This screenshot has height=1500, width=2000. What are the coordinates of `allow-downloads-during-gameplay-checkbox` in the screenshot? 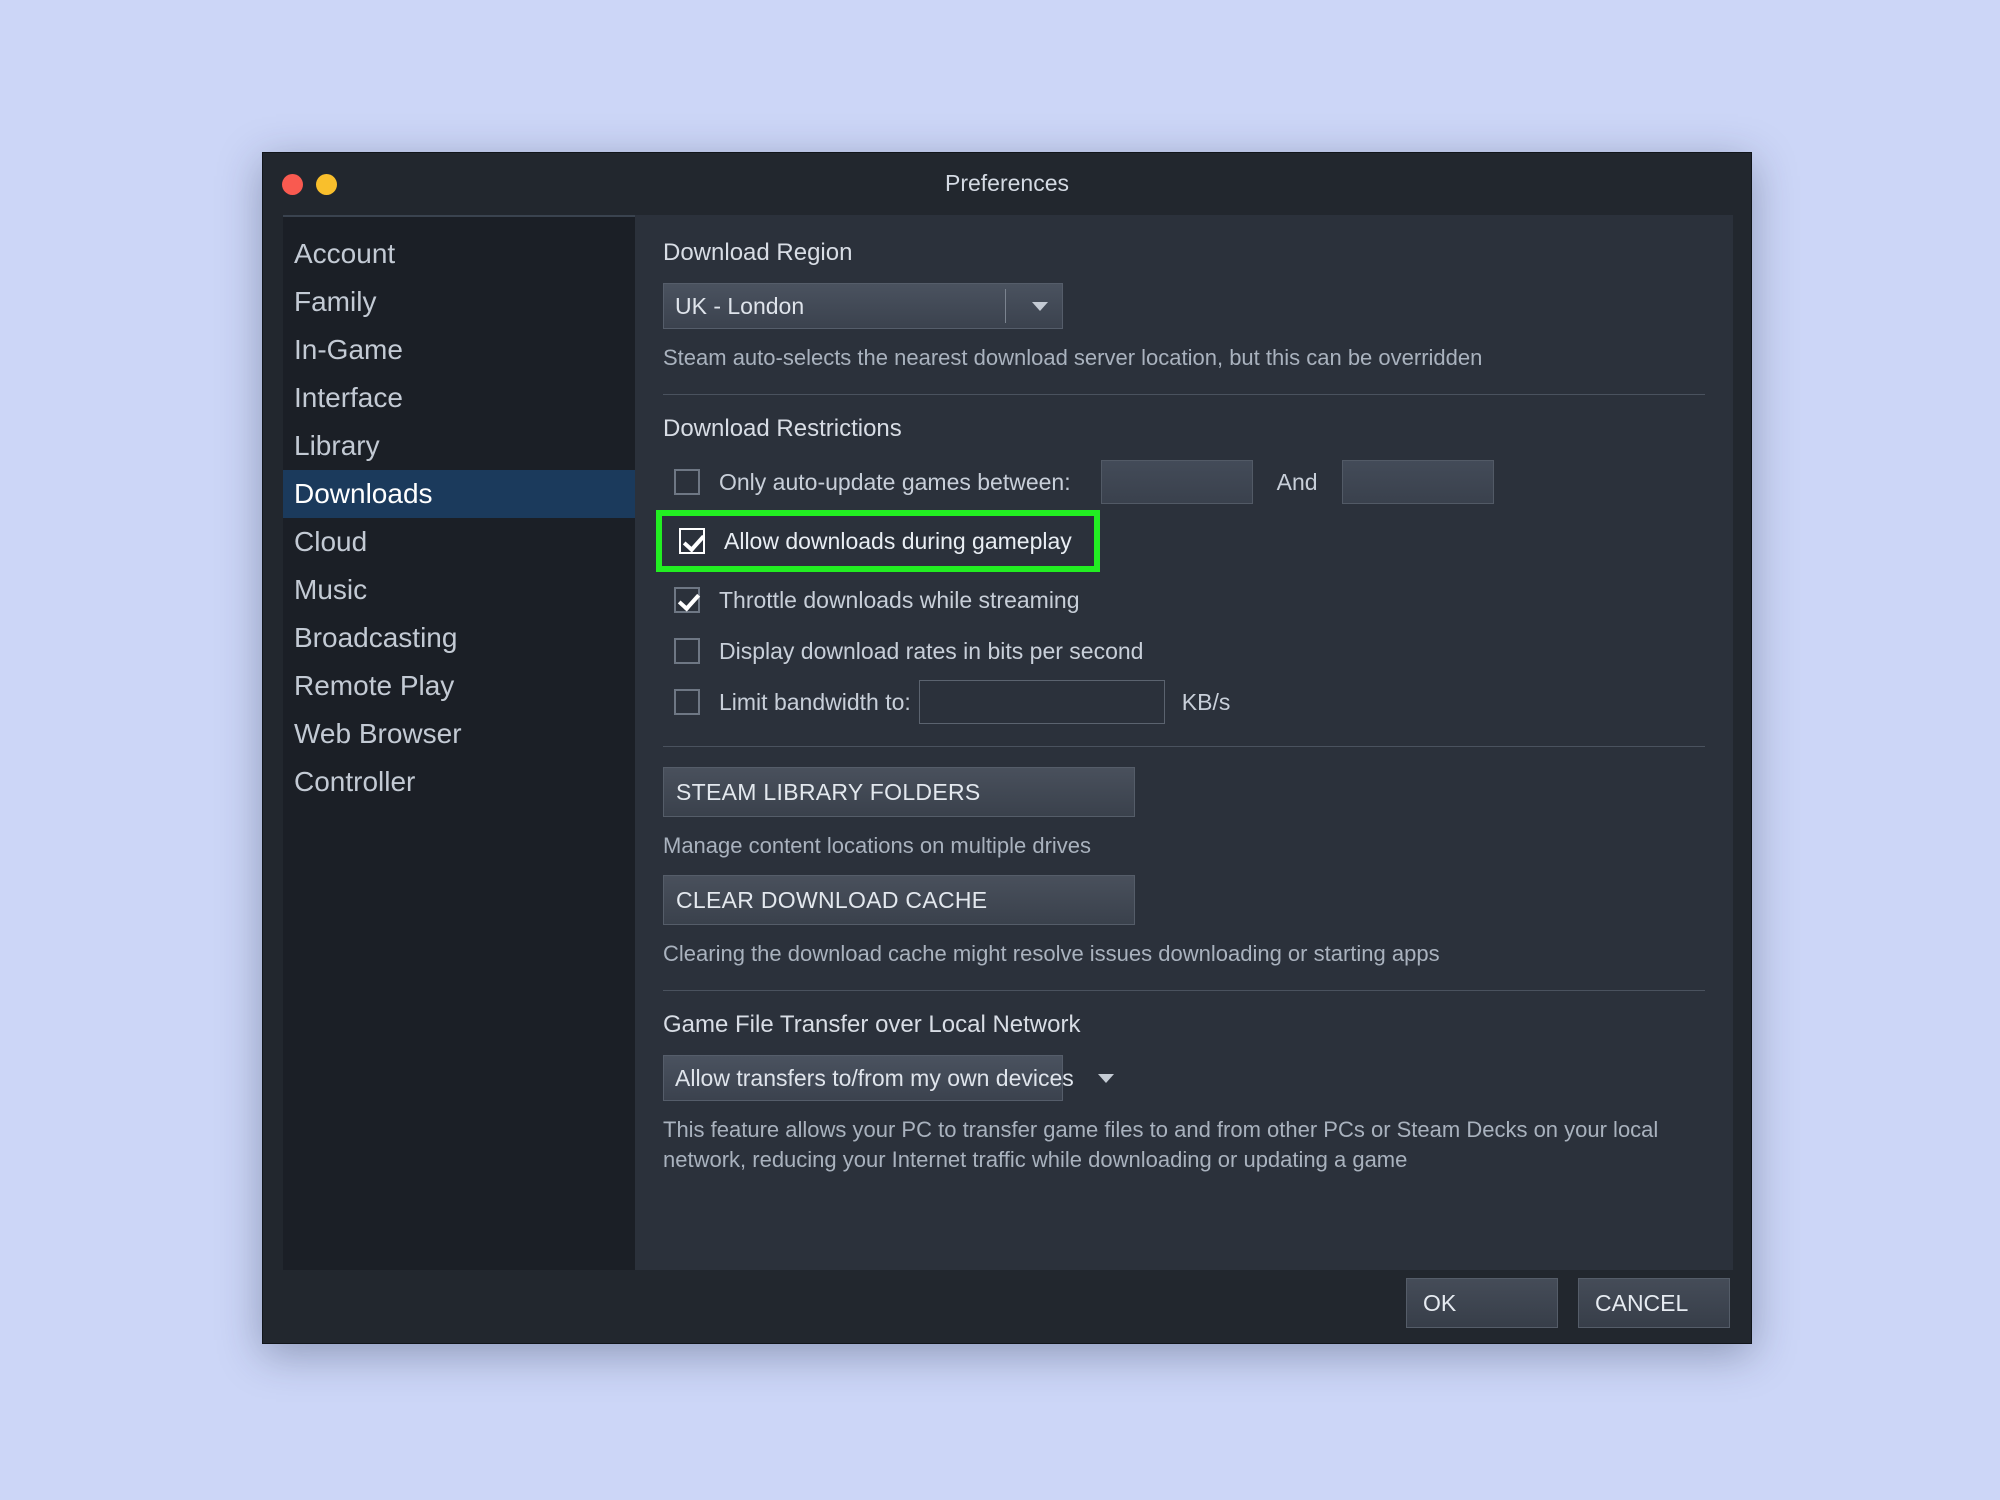 It's located at (692, 541).